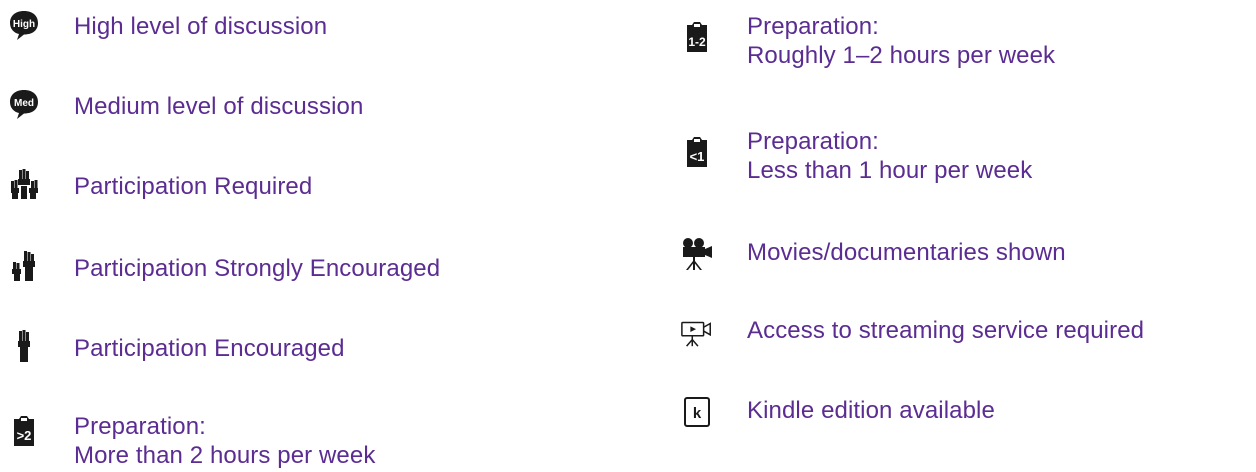 This screenshot has height=472, width=1256. I want to click on participation-encouraged-hand-icon, so click(24, 346).